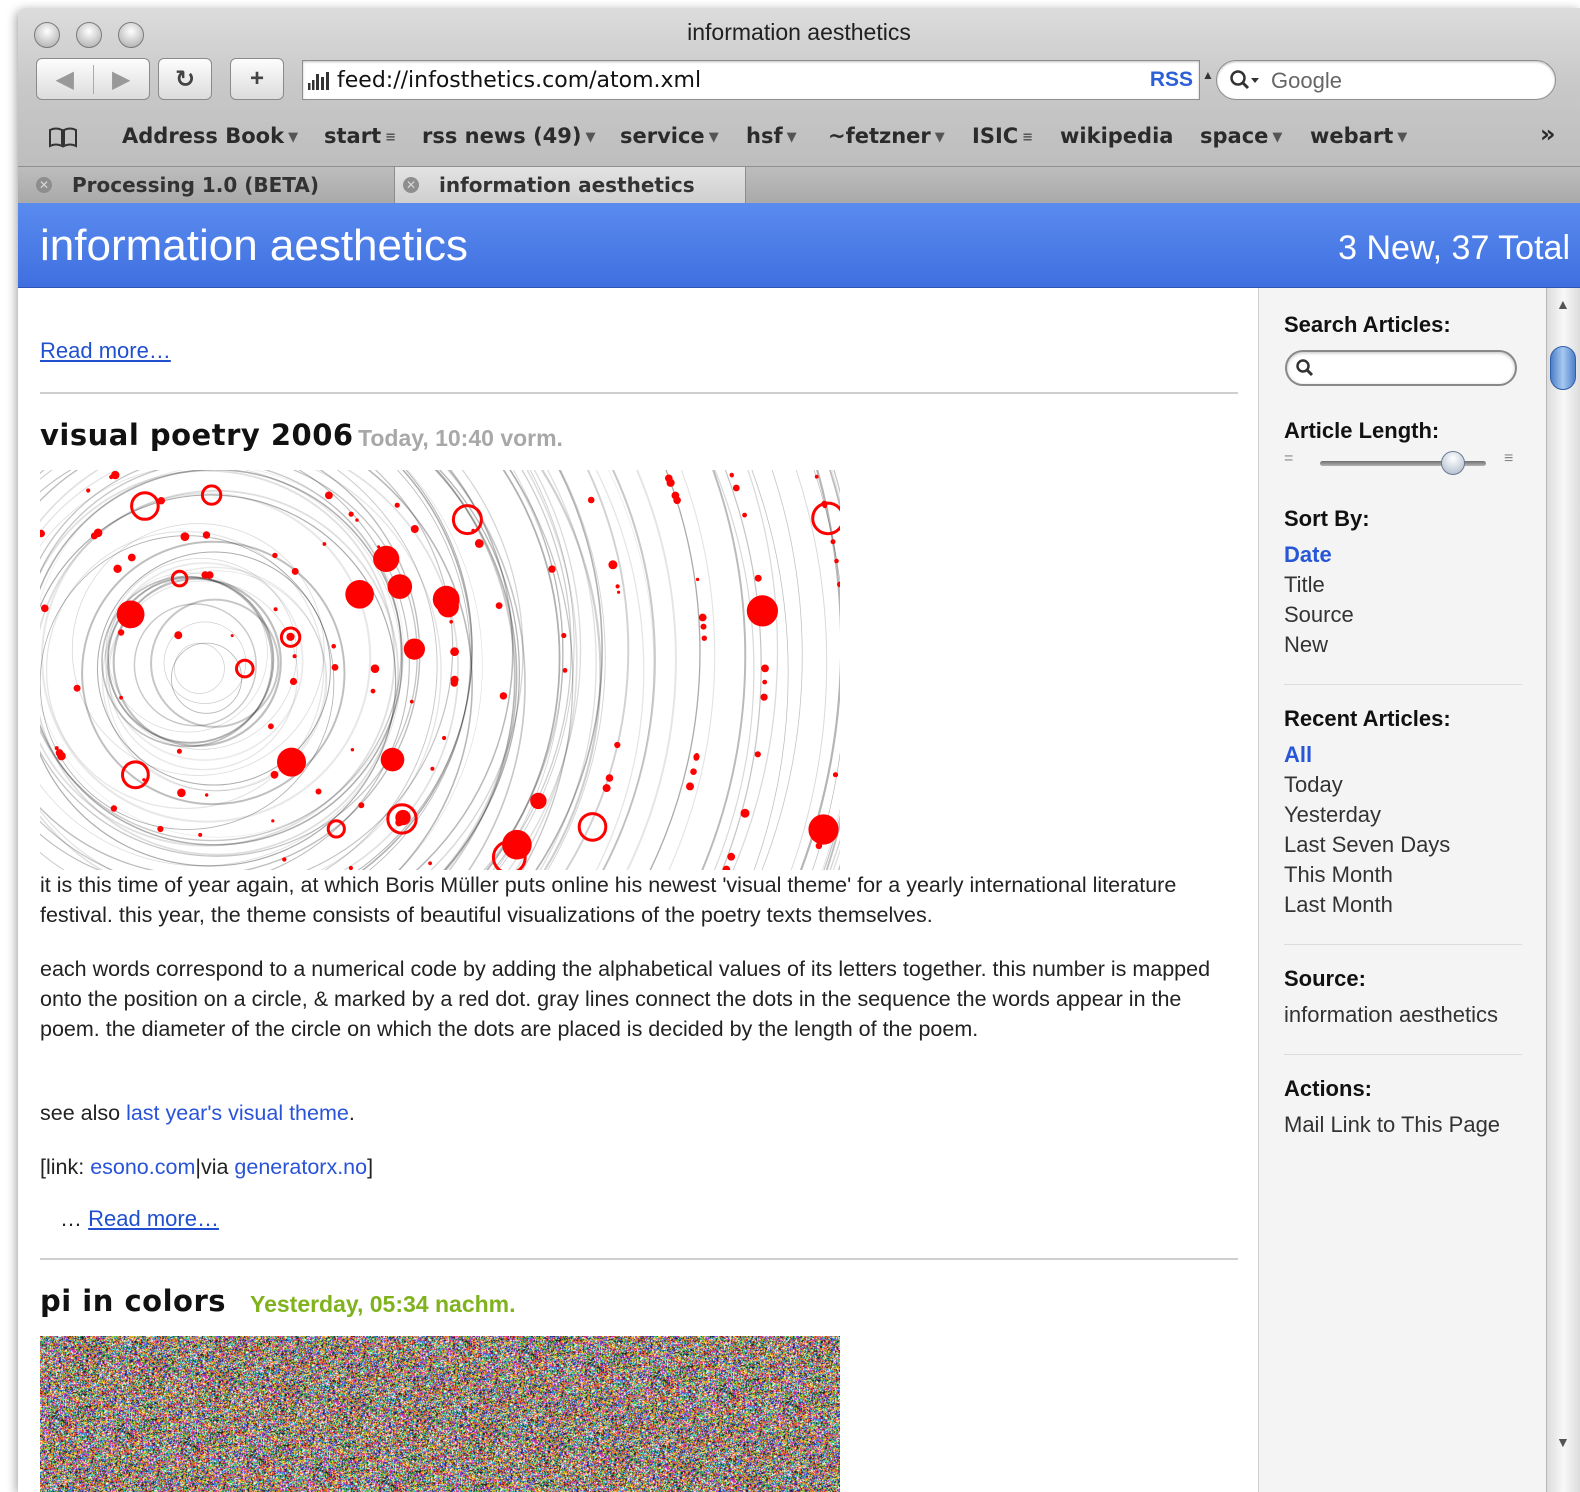 This screenshot has height=1492, width=1580. What do you see at coordinates (1386, 80) in the screenshot?
I see `search-field: Google` at bounding box center [1386, 80].